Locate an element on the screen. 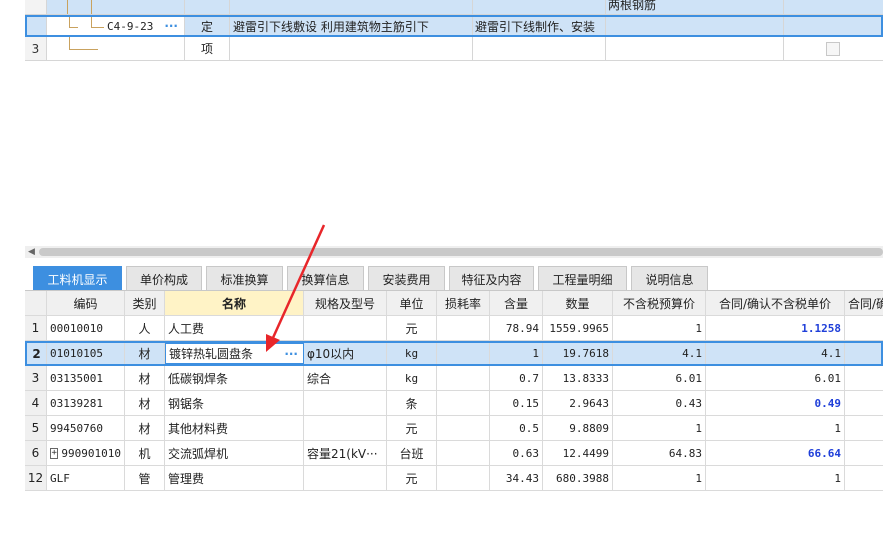 This screenshot has width=883, height=536. annotation-arrow is located at coordinates (296, 288).